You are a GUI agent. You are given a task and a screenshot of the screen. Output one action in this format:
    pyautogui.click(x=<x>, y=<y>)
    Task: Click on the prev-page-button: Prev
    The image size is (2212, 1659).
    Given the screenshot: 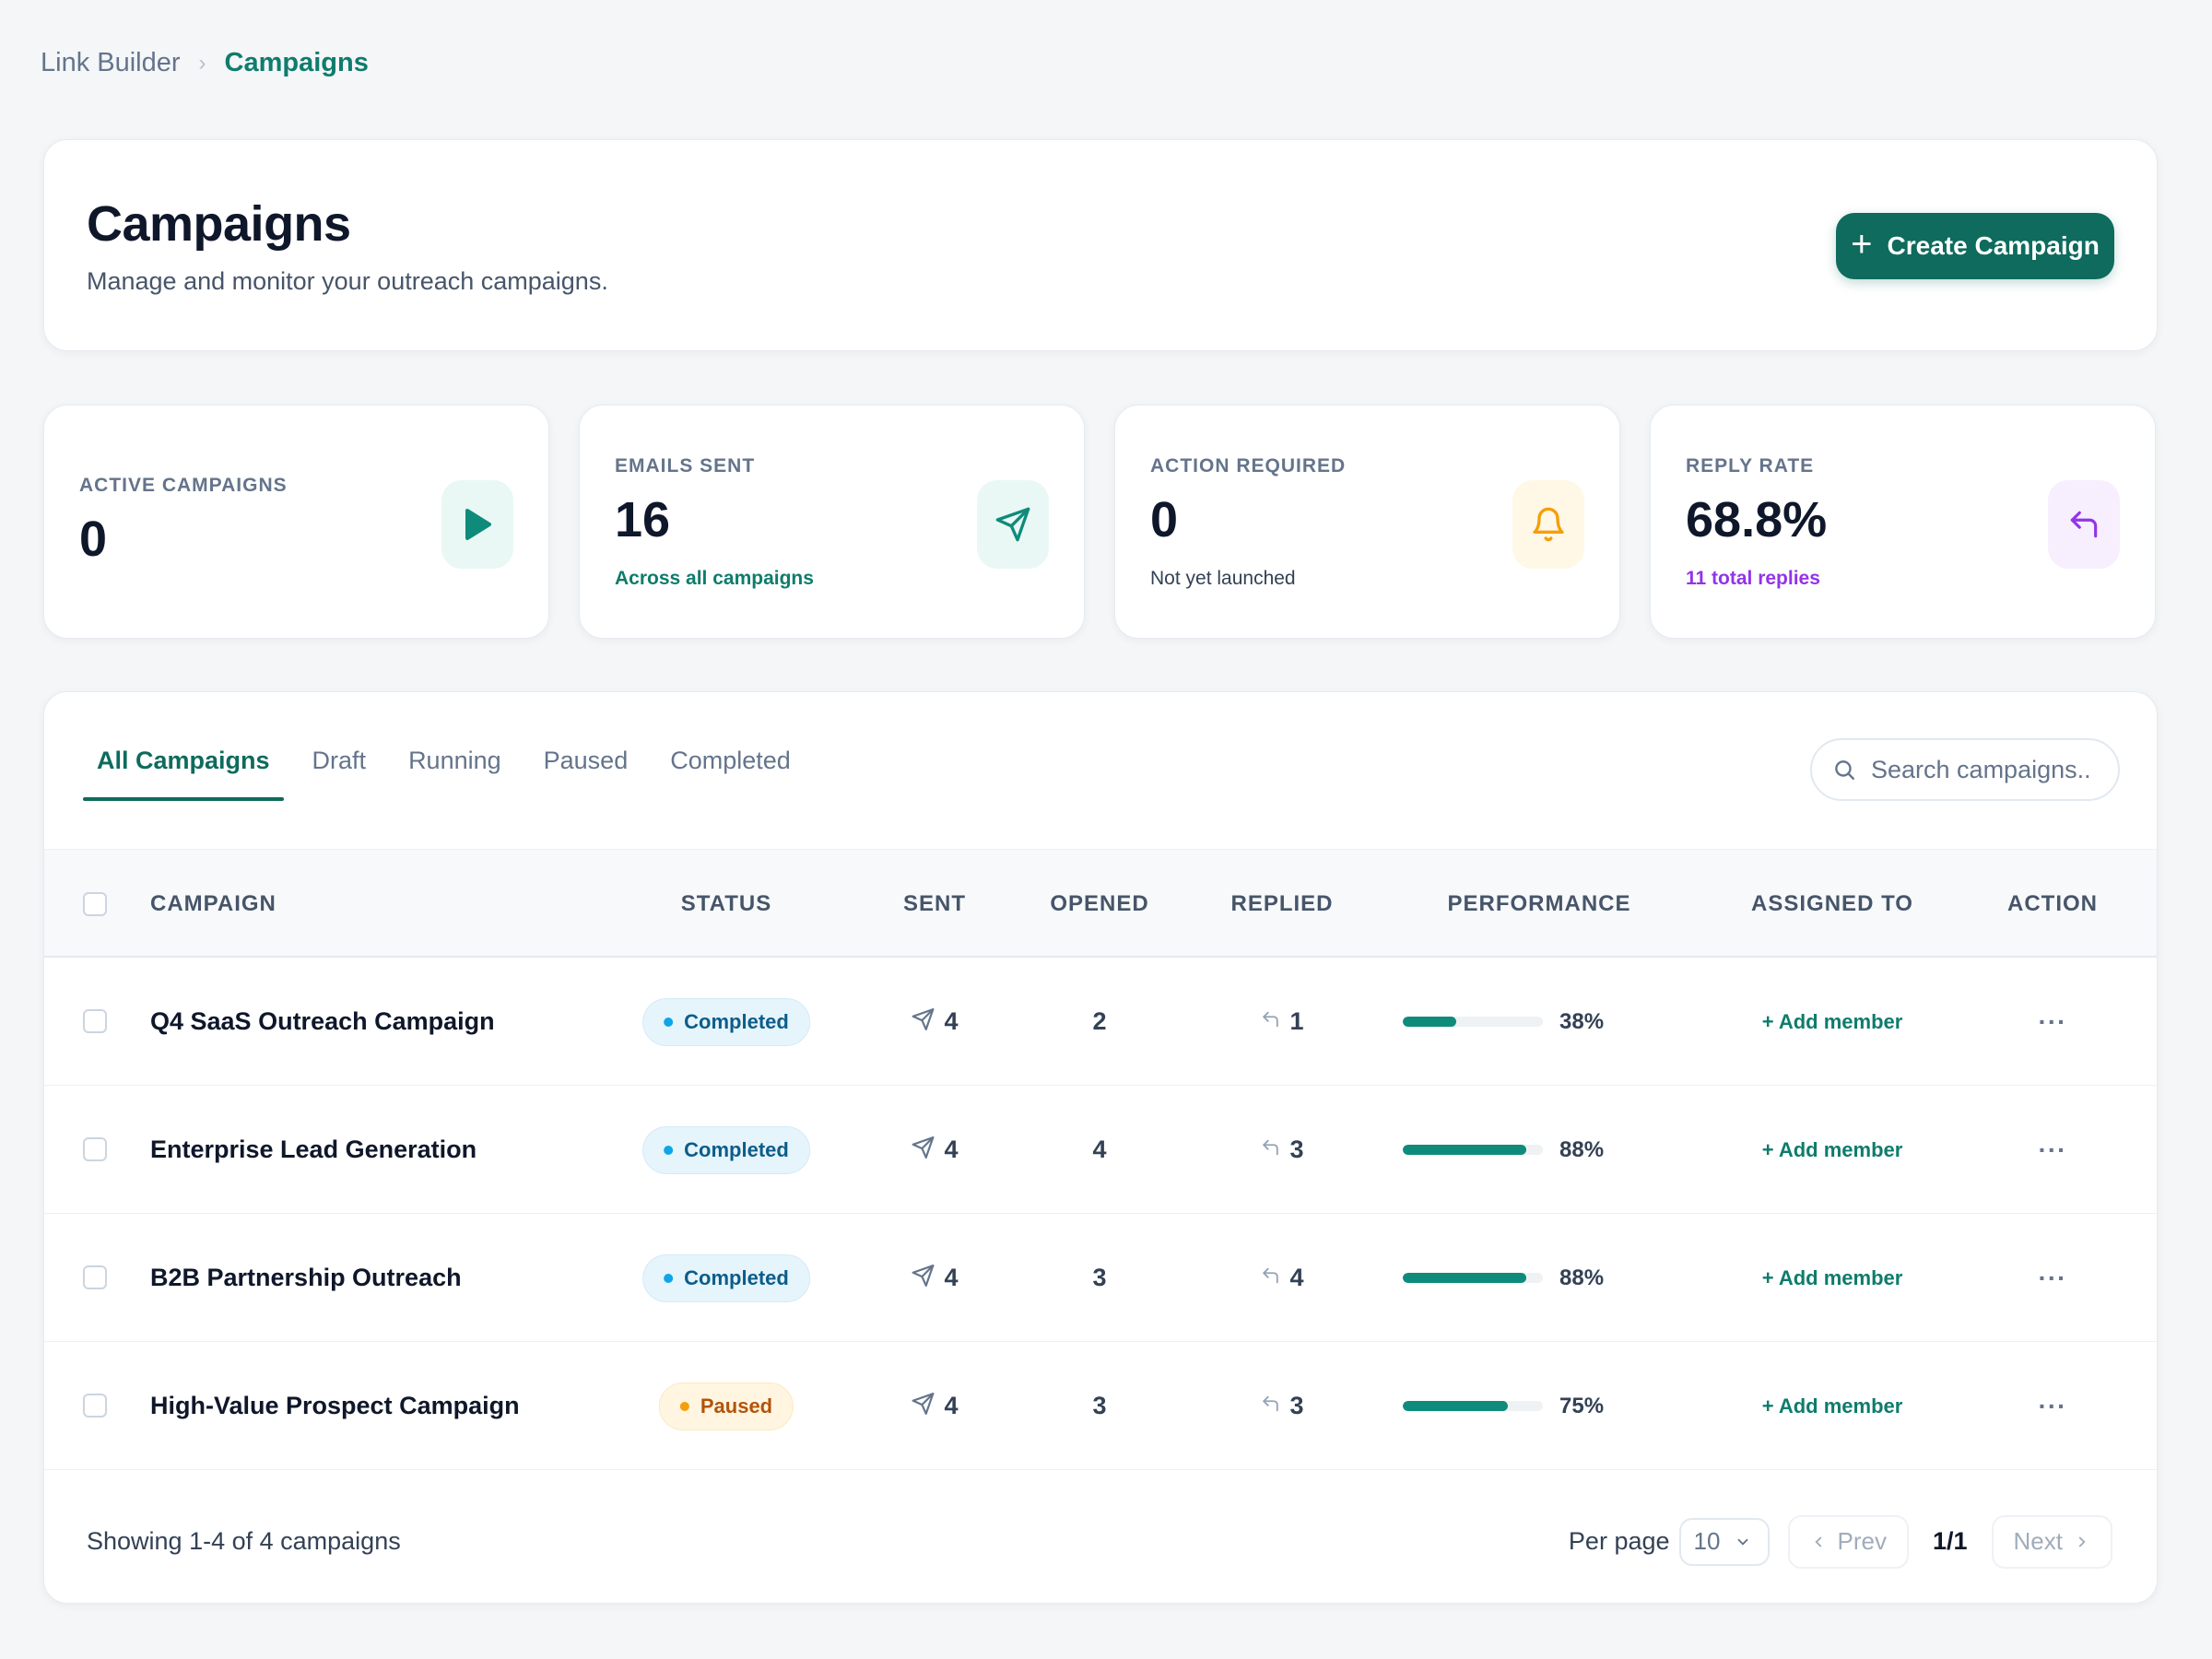 What is the action you would take?
    pyautogui.click(x=1848, y=1541)
    